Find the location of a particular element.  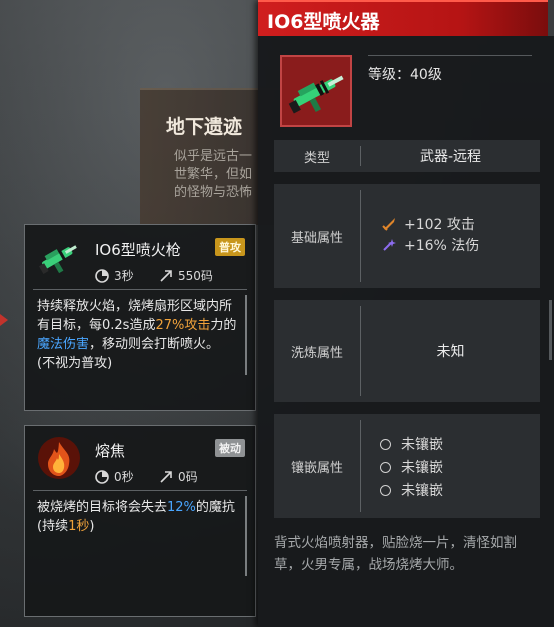

location-title: 地下遗迹 is located at coordinates (204, 127).